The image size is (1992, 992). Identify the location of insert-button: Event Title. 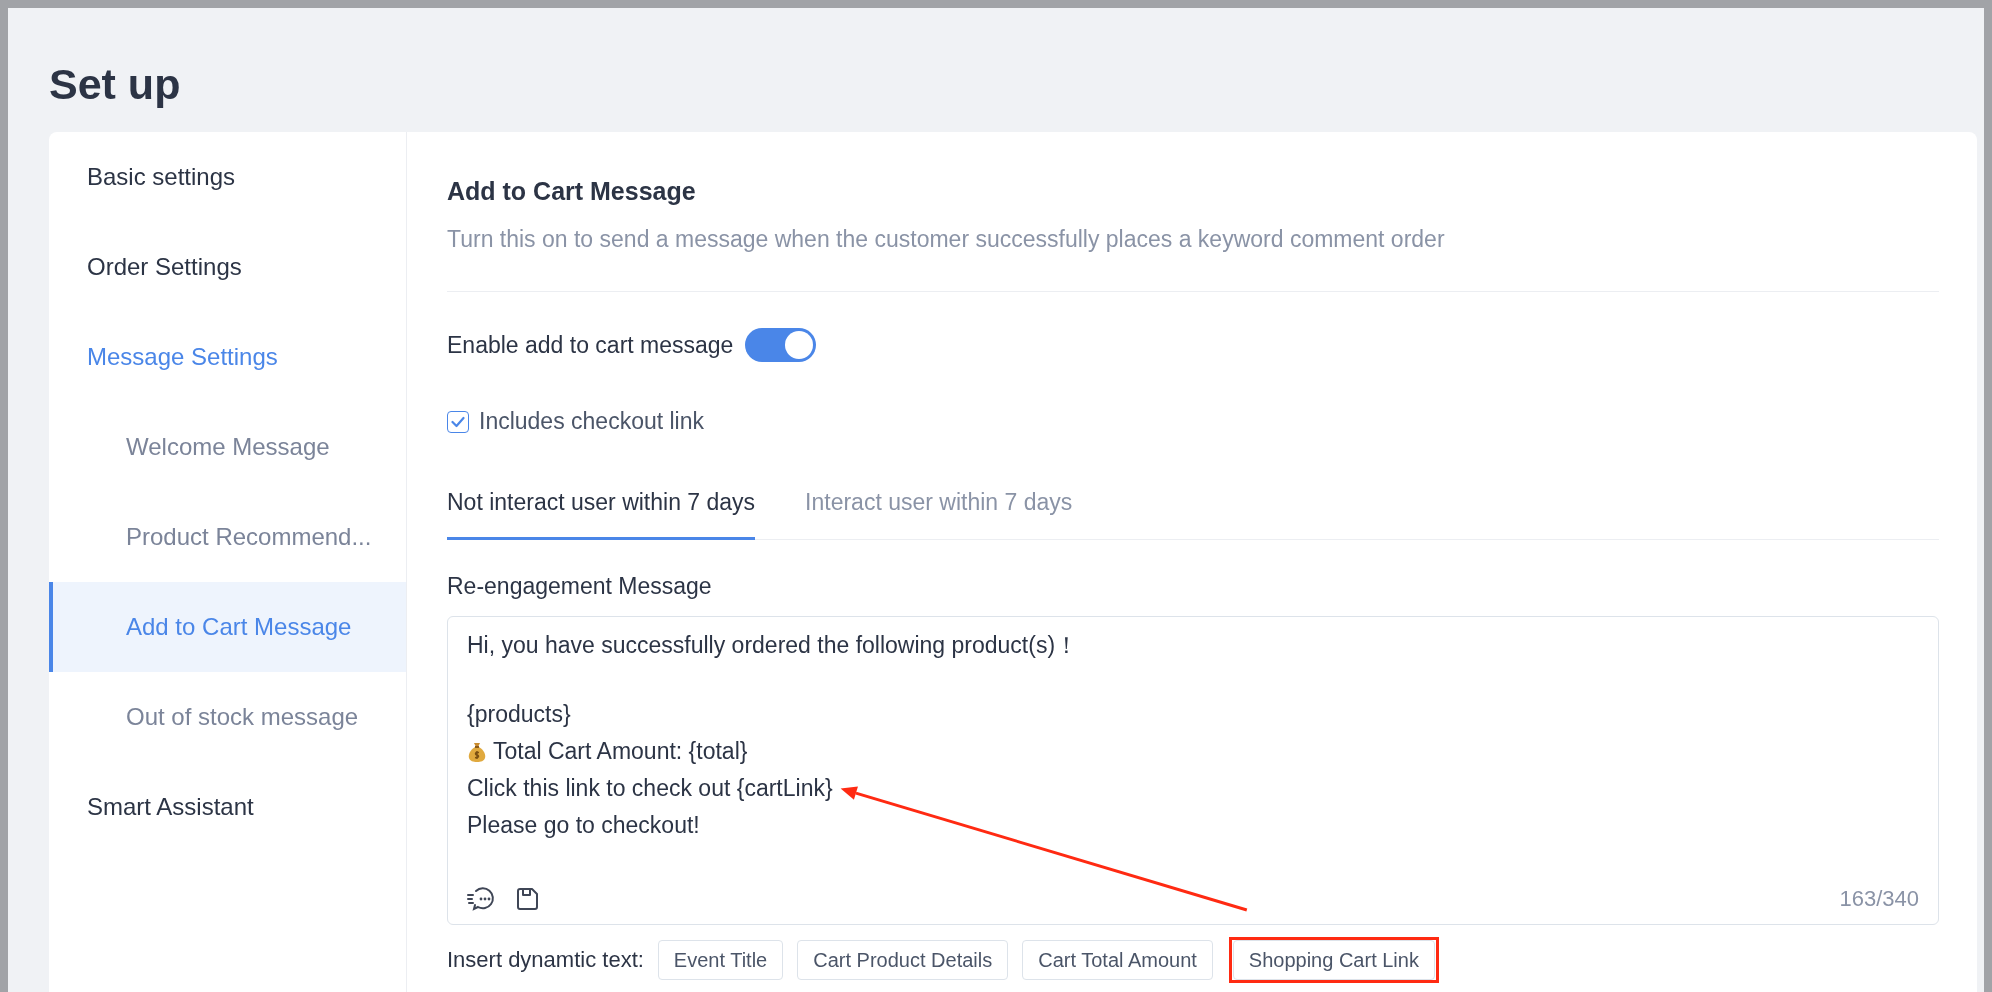
(720, 960).